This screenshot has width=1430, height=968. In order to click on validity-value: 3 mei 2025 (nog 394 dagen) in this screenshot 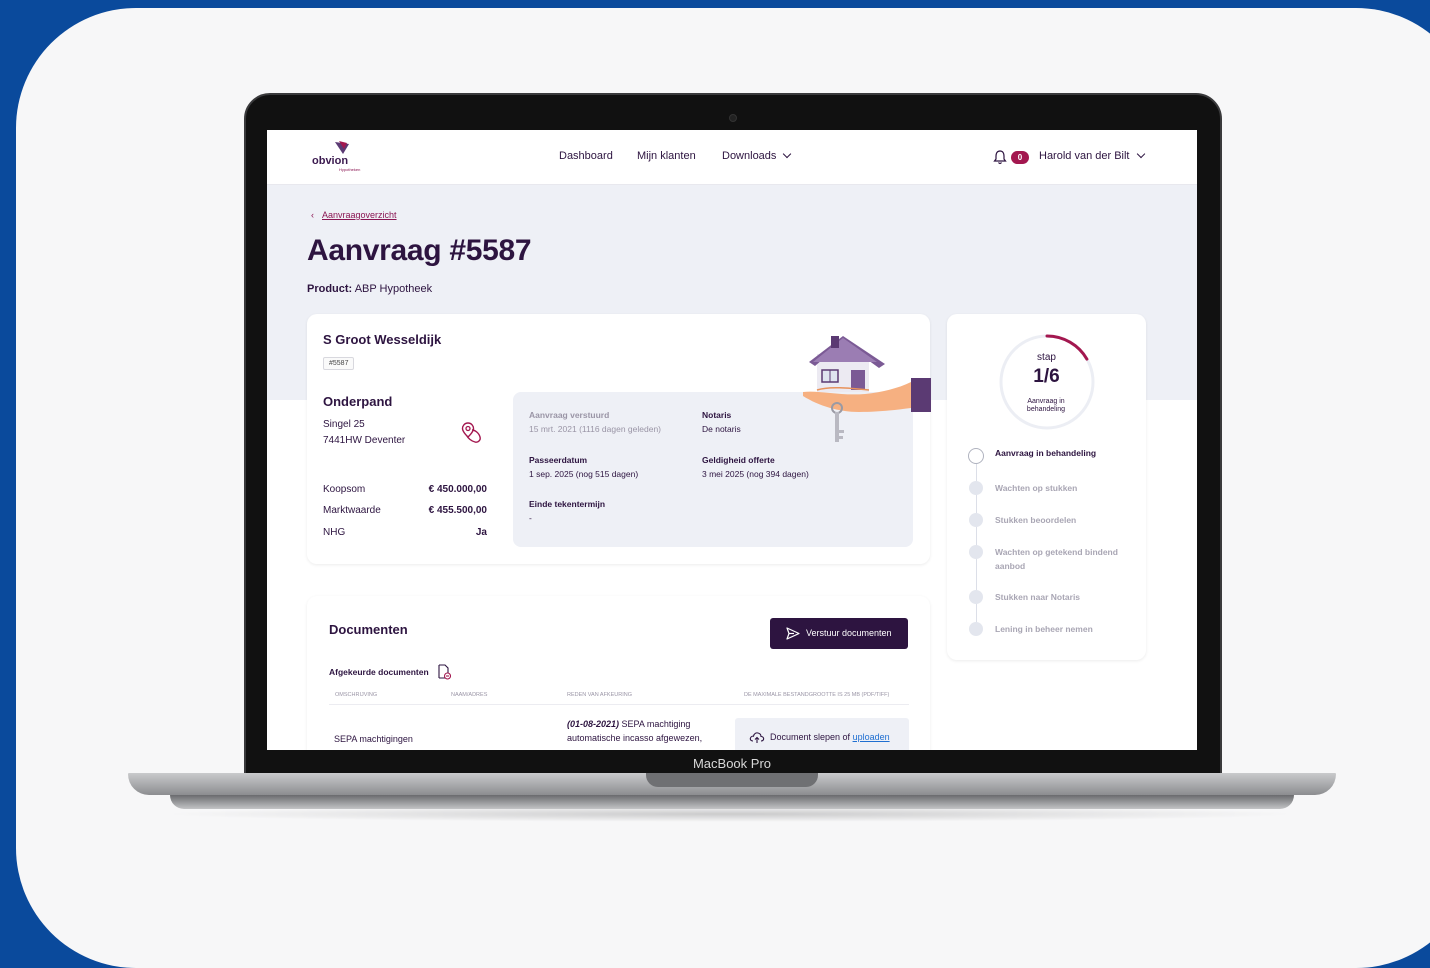, I will do `click(755, 474)`.